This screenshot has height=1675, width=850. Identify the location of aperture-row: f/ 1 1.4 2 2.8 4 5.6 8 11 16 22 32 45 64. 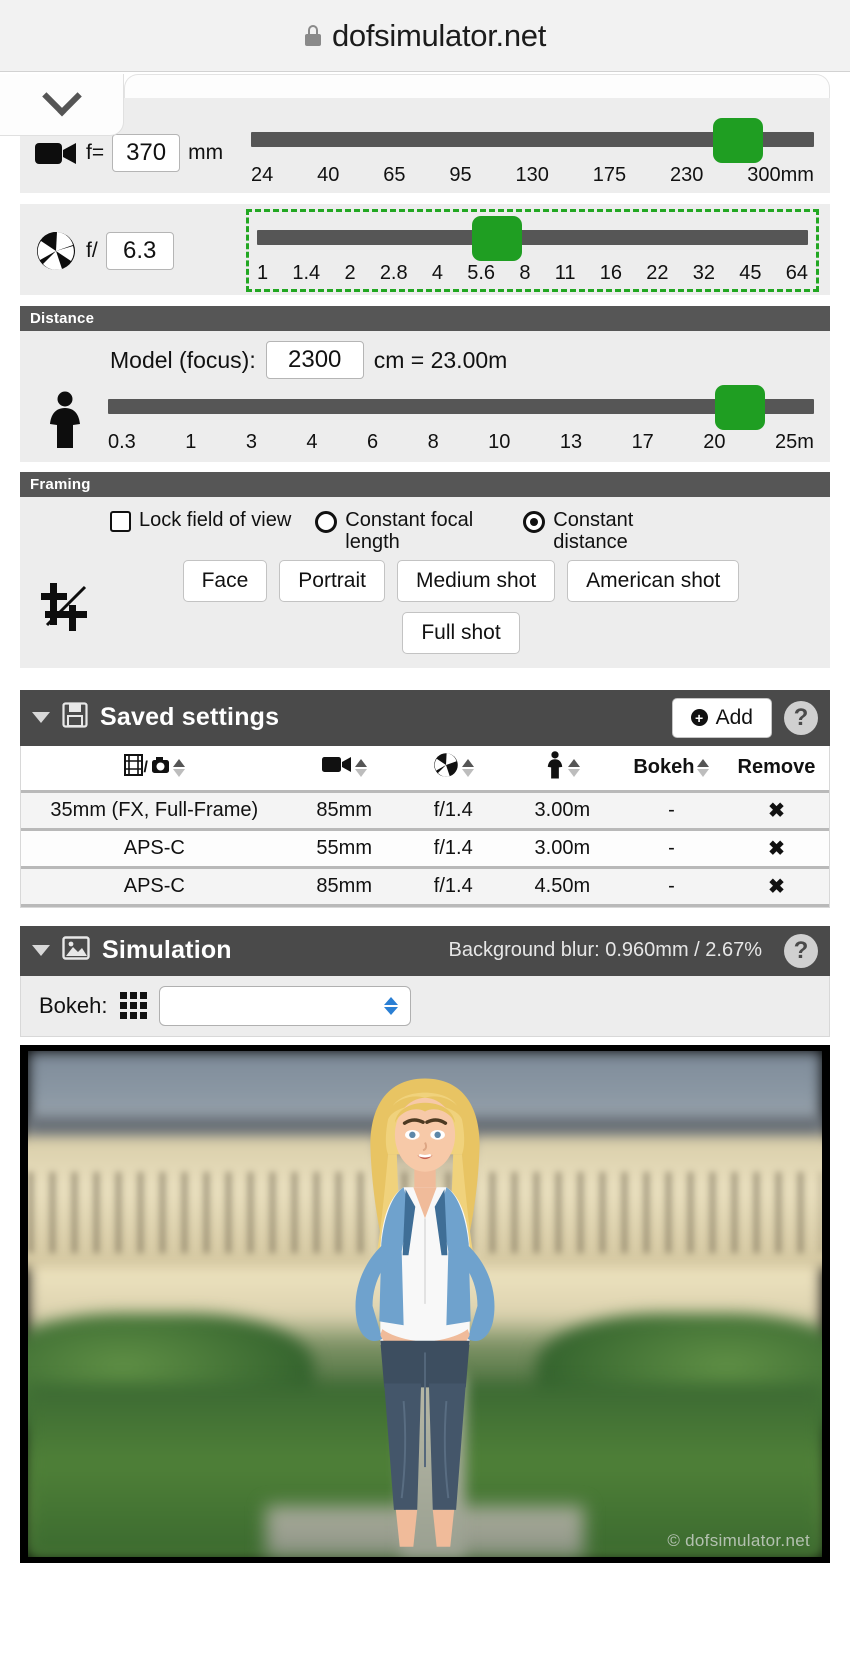
(425, 250).